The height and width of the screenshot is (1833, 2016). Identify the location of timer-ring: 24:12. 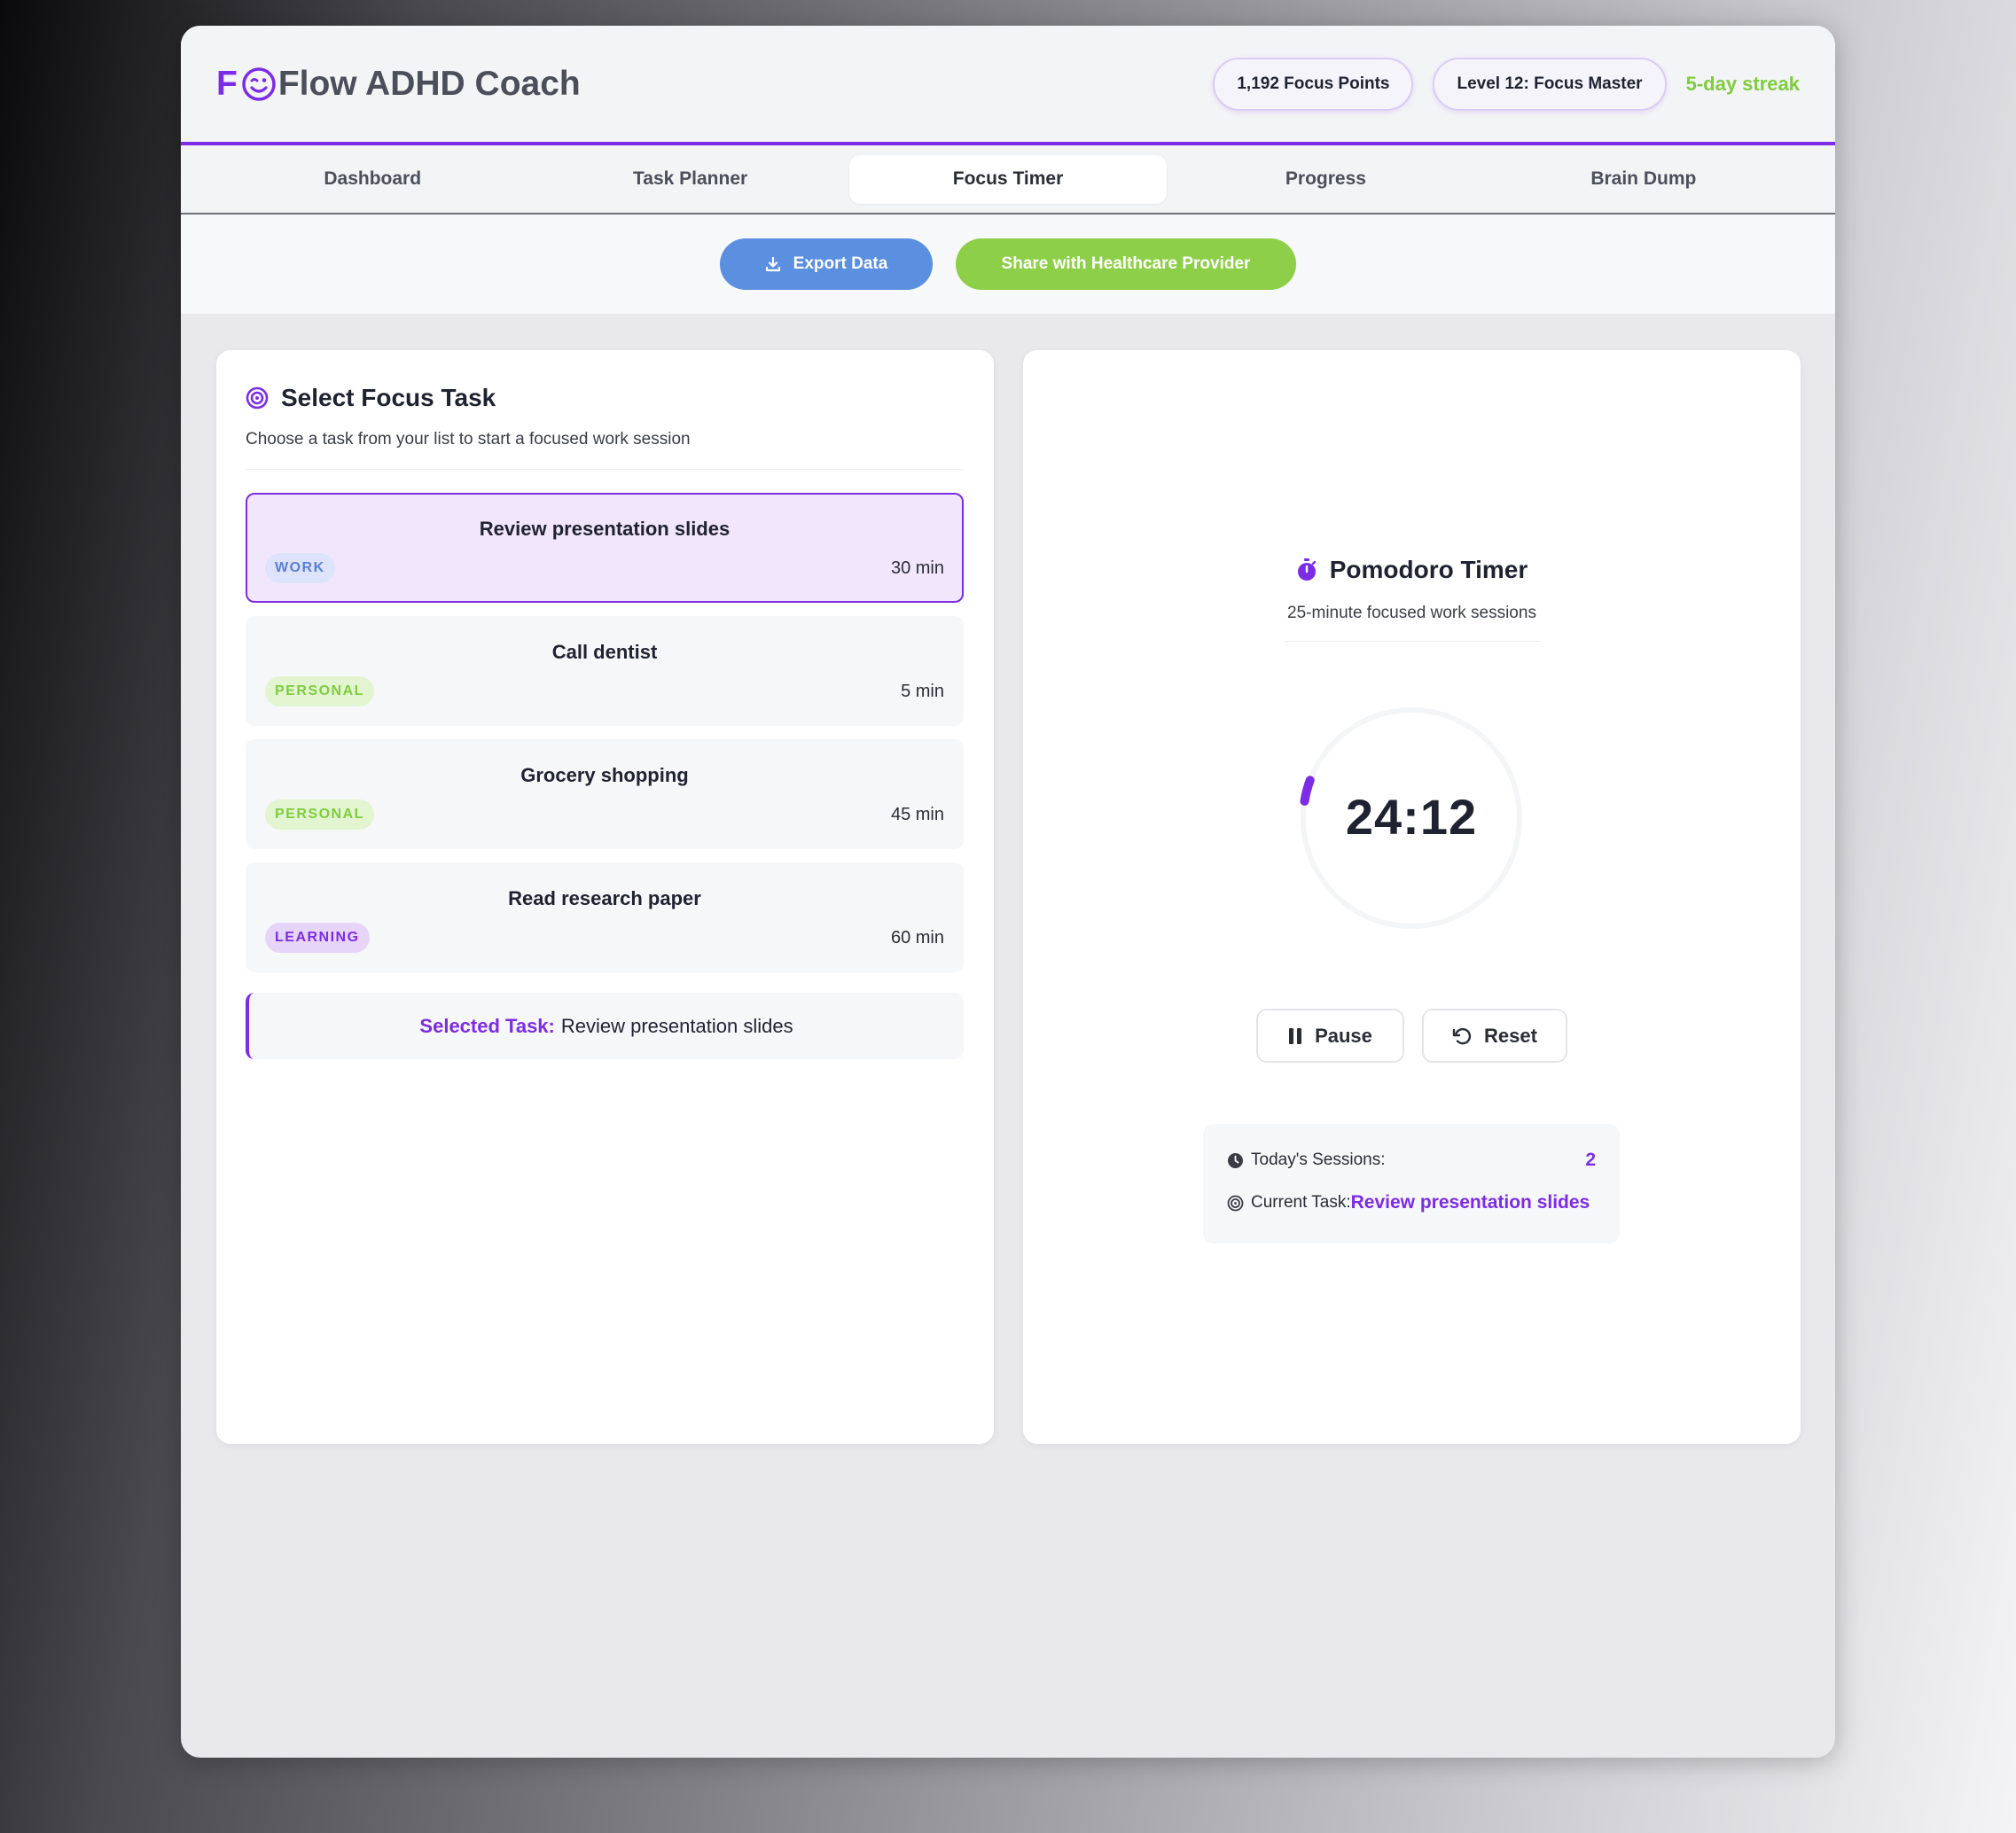
(1411, 818).